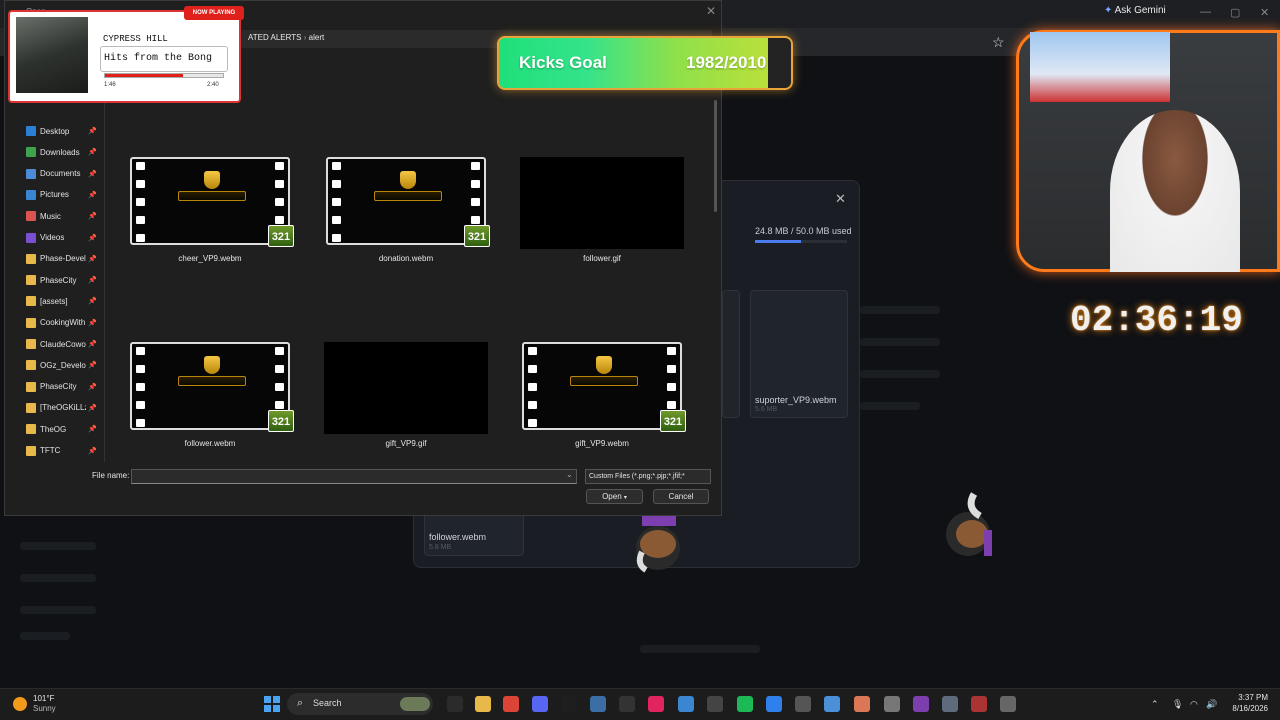  What do you see at coordinates (407, 203) in the screenshot?
I see `file-thumbnail: 321` at bounding box center [407, 203].